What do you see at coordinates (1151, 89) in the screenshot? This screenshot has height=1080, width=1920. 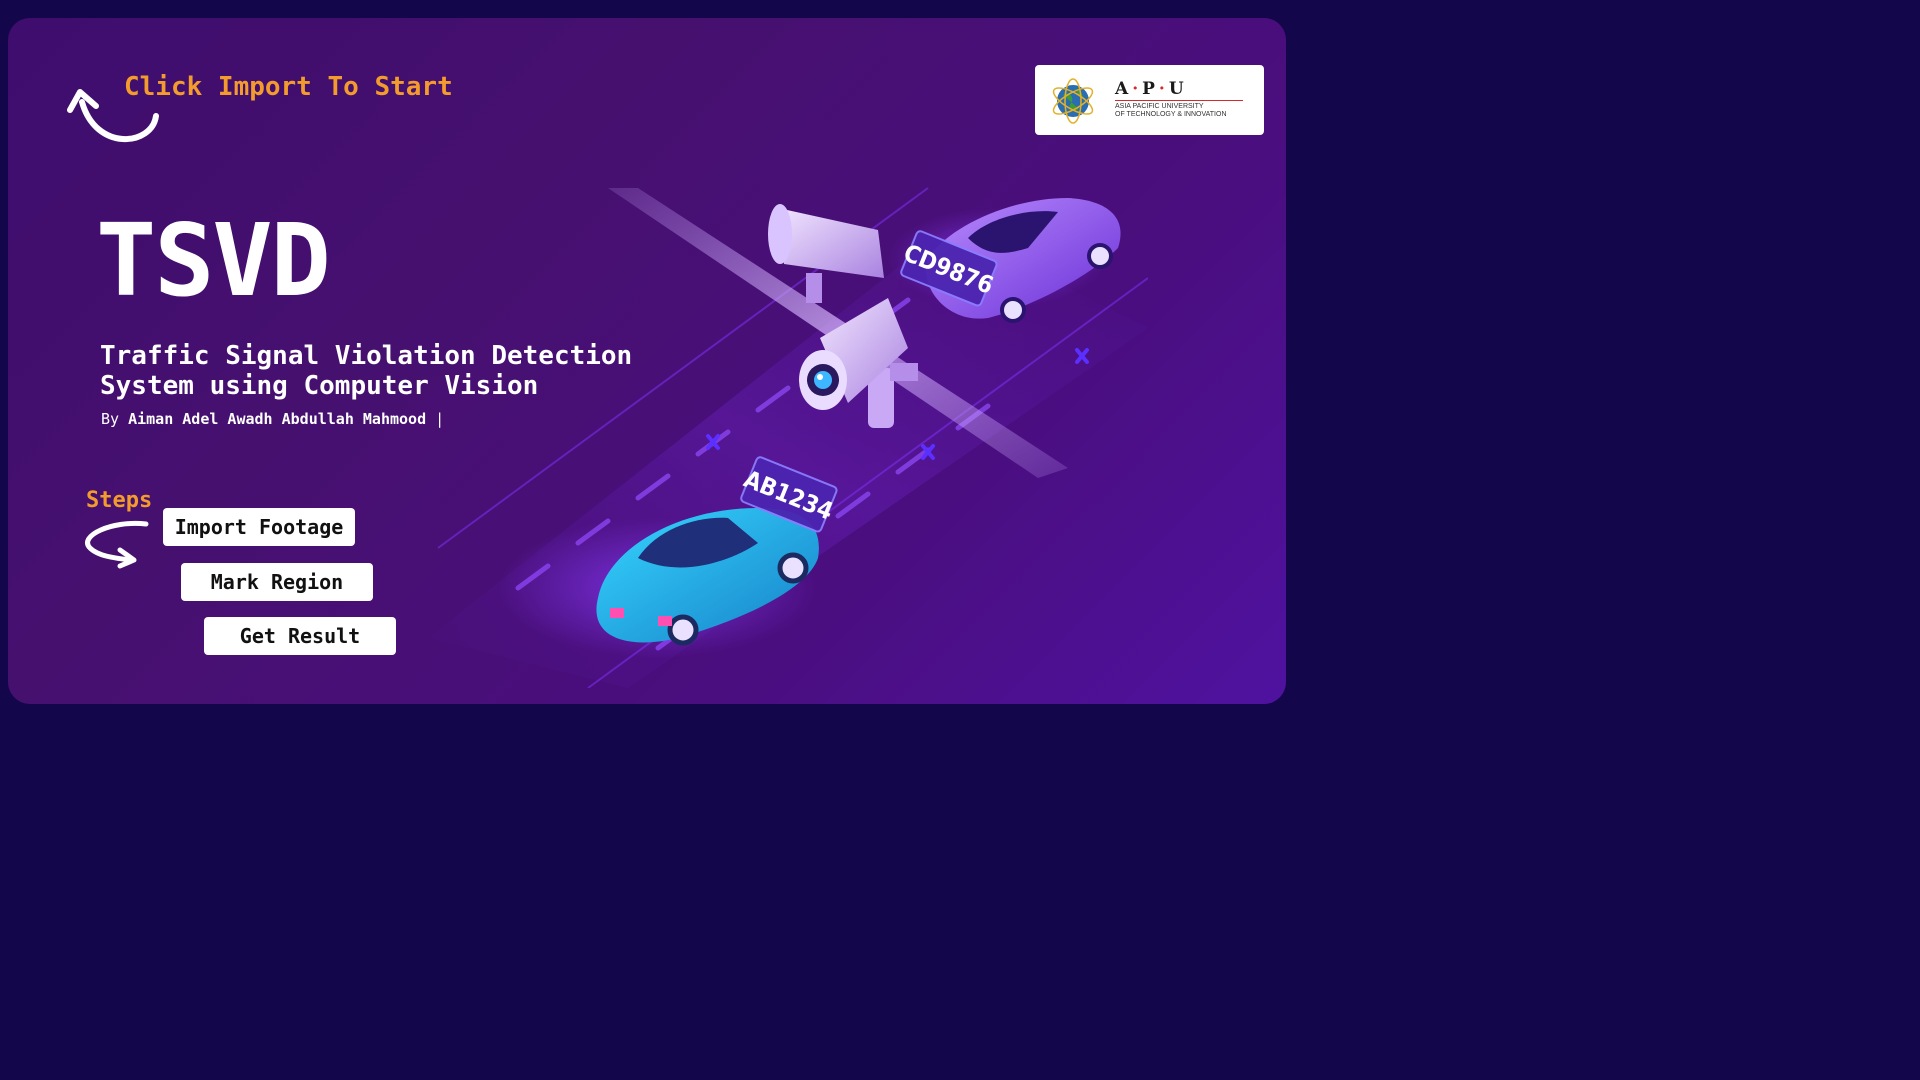 I see `logo-abbreviation: A·P·U` at bounding box center [1151, 89].